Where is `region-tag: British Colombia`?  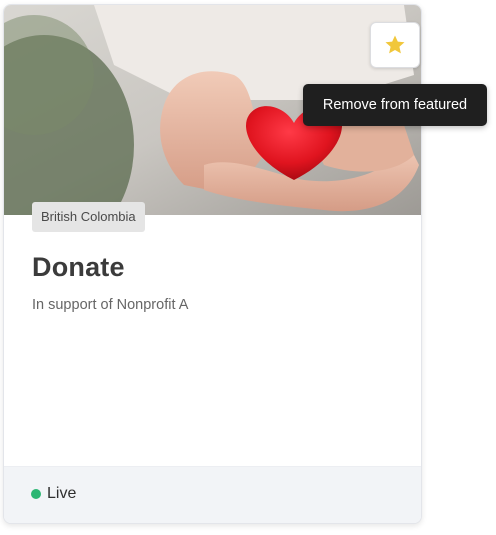 region-tag: British Colombia is located at coordinates (88, 217).